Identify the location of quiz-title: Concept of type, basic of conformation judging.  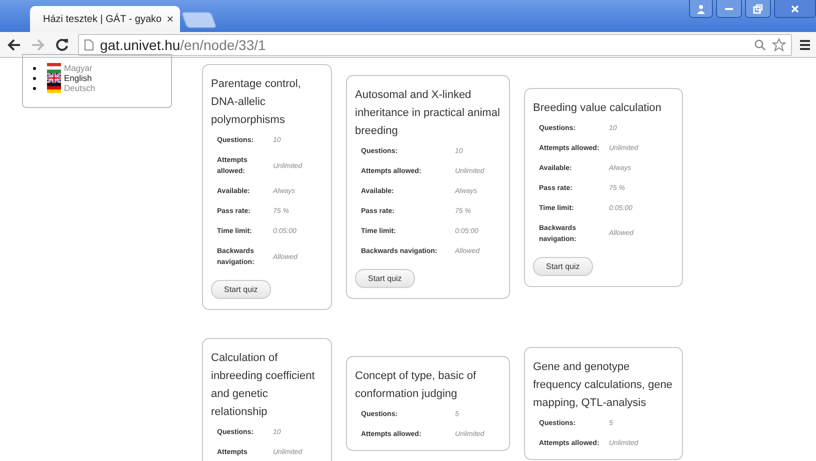
(416, 385).